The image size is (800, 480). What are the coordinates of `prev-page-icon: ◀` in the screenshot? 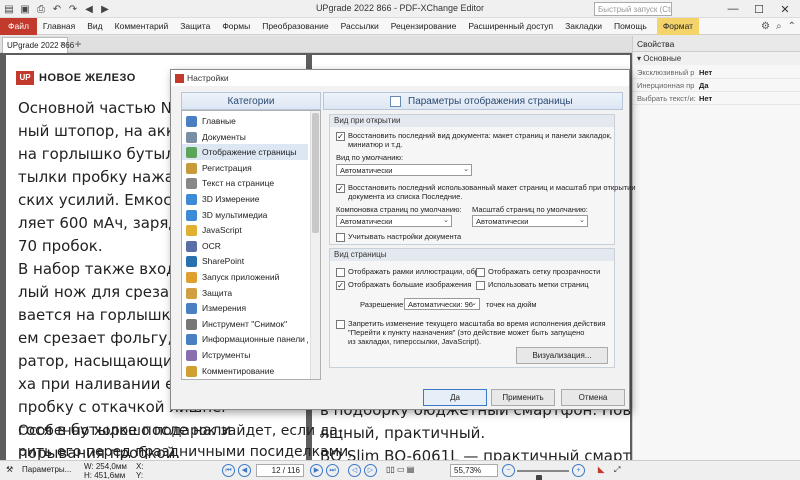 It's located at (244, 470).